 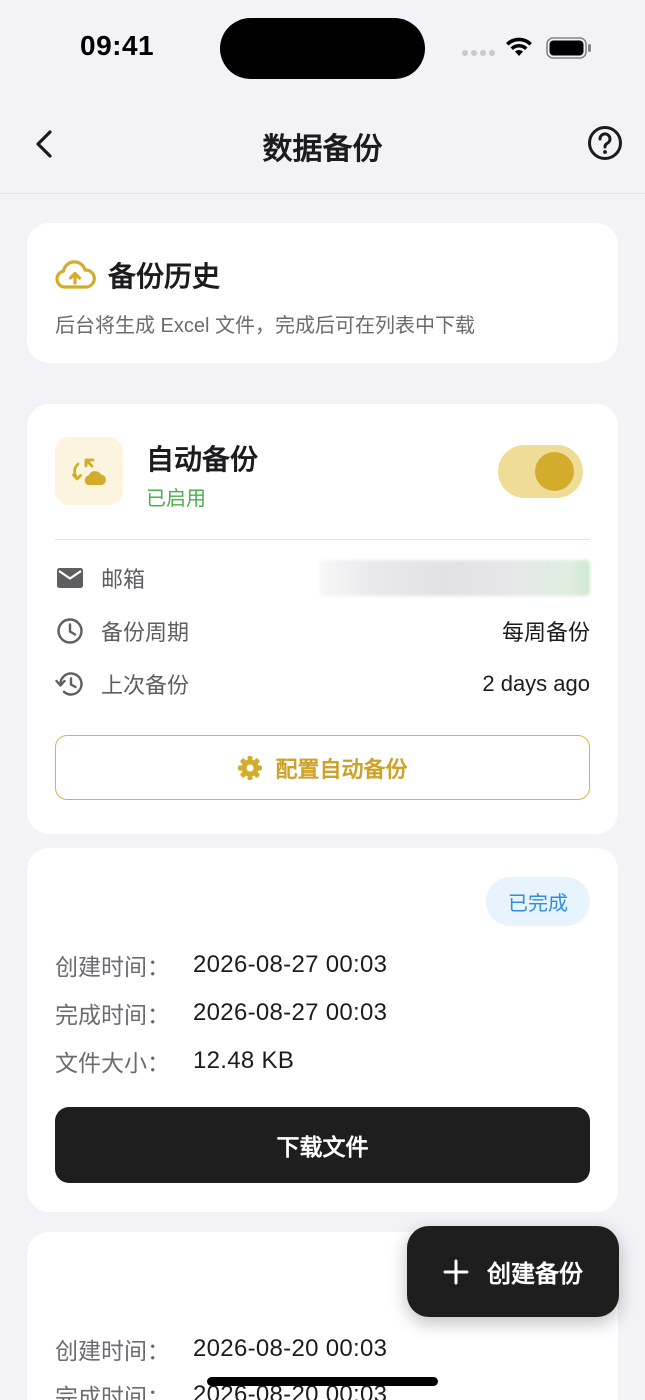 I want to click on cellular-signal-icon, so click(x=478, y=53).